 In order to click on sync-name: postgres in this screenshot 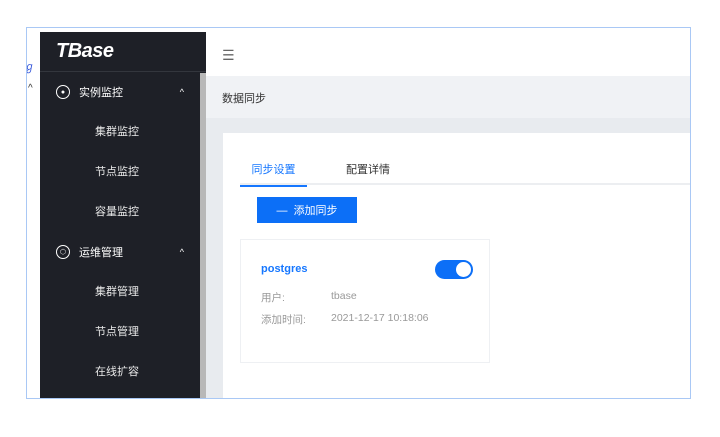, I will do `click(284, 269)`.